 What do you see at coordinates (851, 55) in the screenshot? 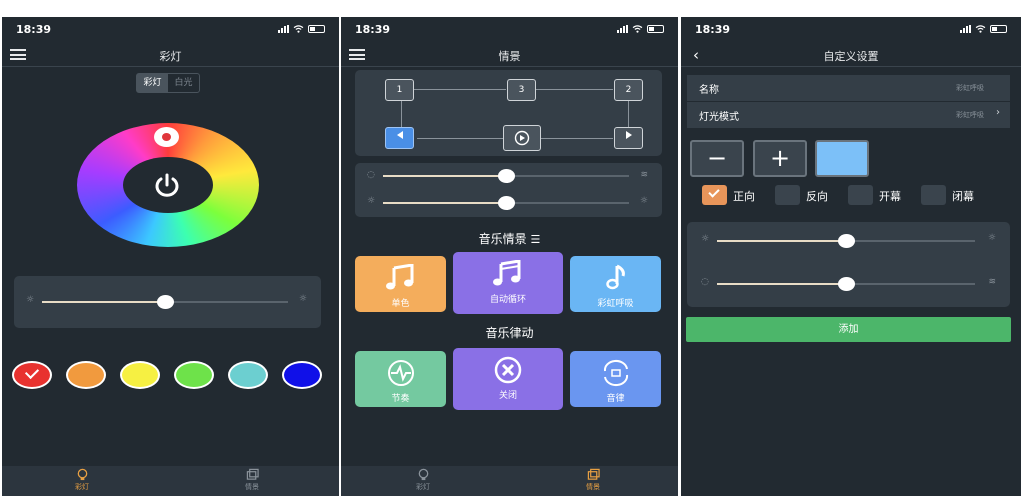
I see `nav-bar: ‹ 自定义设置` at bounding box center [851, 55].